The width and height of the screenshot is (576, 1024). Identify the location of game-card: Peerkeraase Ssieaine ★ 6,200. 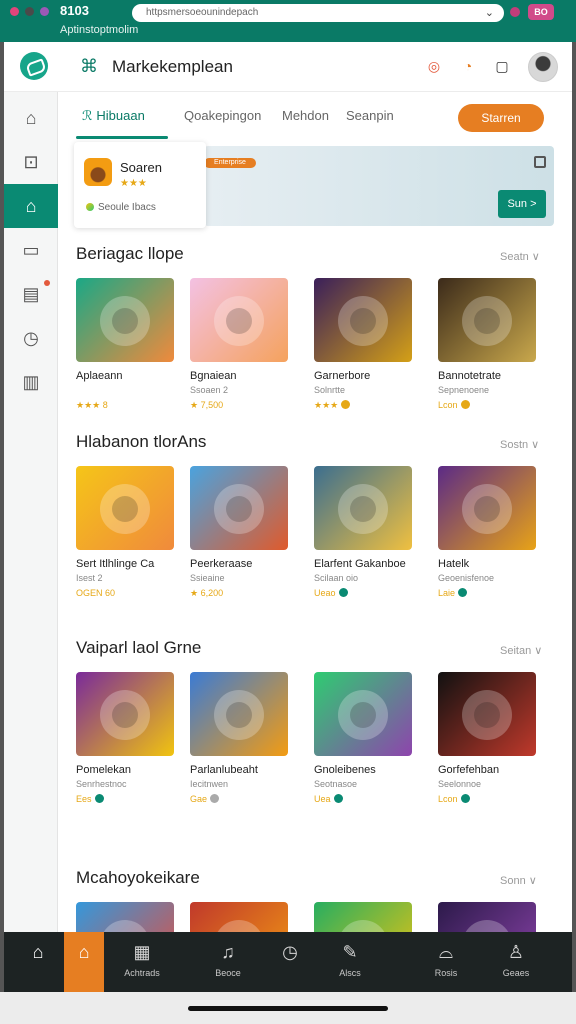
(240, 536).